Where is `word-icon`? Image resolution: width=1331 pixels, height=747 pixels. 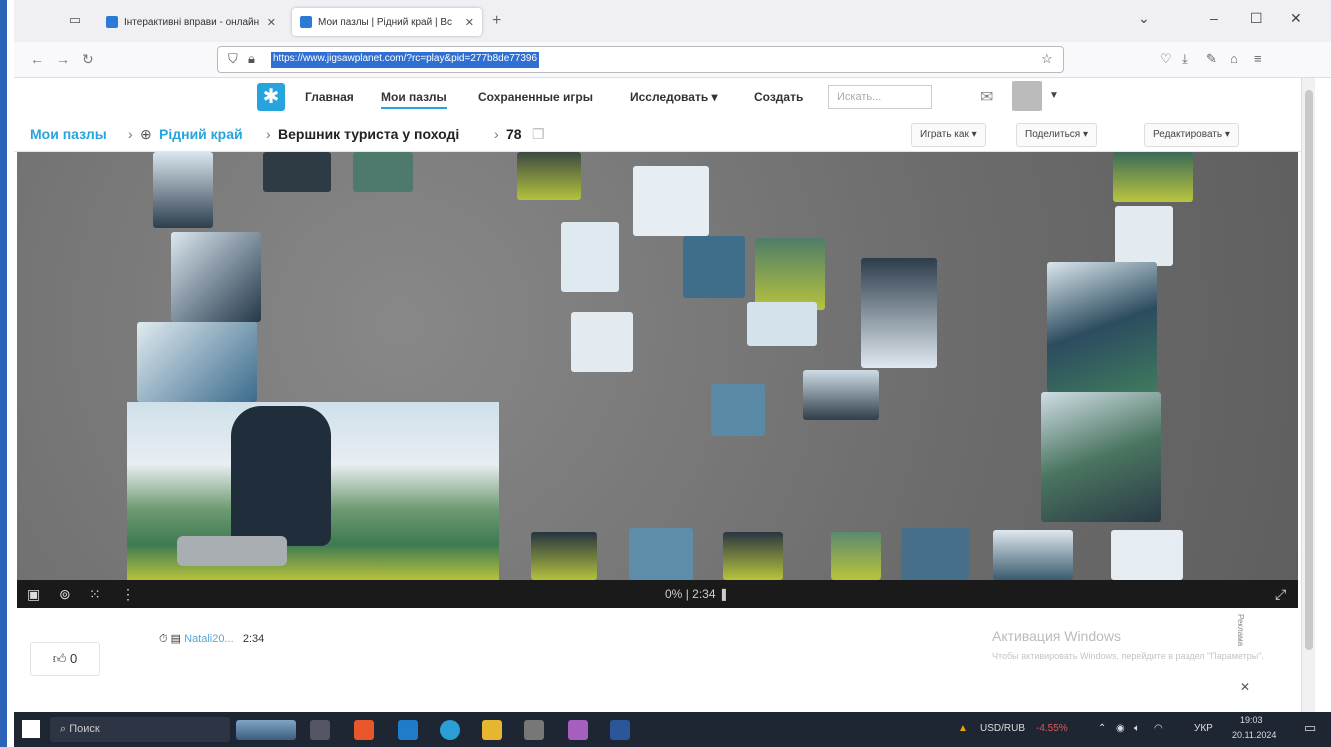 word-icon is located at coordinates (620, 730).